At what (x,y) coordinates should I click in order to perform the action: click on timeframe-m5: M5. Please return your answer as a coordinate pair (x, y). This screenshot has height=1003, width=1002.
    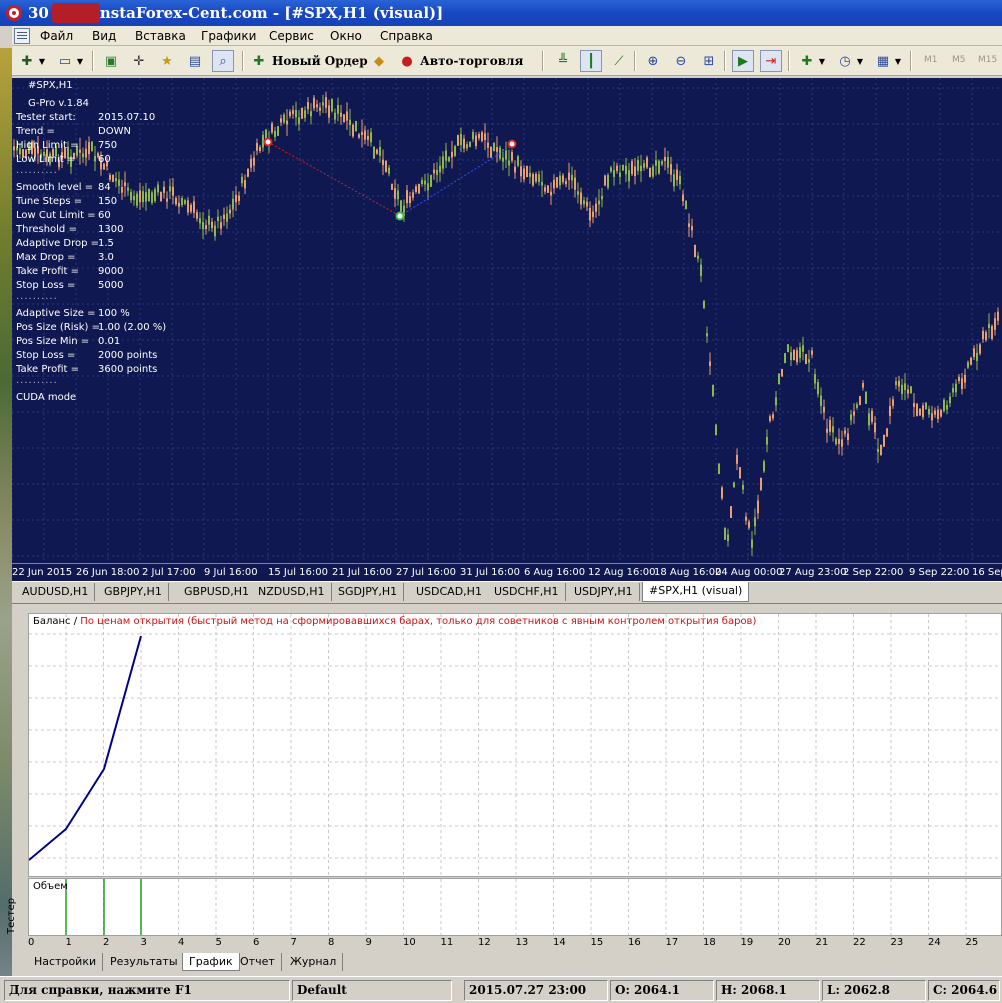
    Looking at the image, I should click on (959, 60).